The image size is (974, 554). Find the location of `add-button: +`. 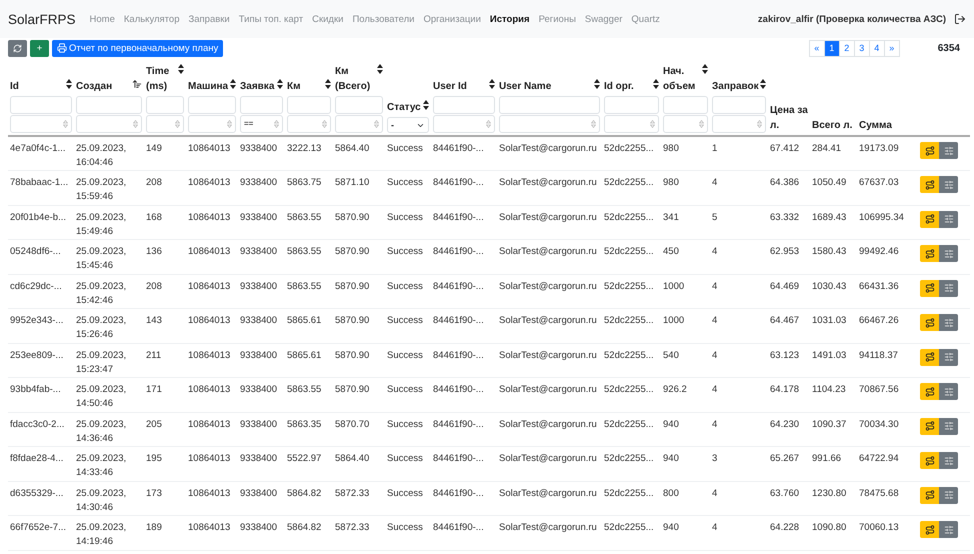

add-button: + is located at coordinates (39, 48).